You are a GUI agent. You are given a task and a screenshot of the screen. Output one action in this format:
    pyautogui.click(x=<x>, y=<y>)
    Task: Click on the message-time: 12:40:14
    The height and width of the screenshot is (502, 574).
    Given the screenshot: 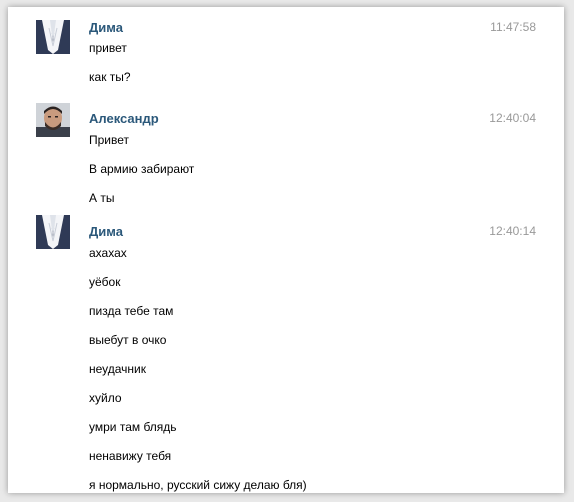 What is the action you would take?
    pyautogui.click(x=512, y=231)
    